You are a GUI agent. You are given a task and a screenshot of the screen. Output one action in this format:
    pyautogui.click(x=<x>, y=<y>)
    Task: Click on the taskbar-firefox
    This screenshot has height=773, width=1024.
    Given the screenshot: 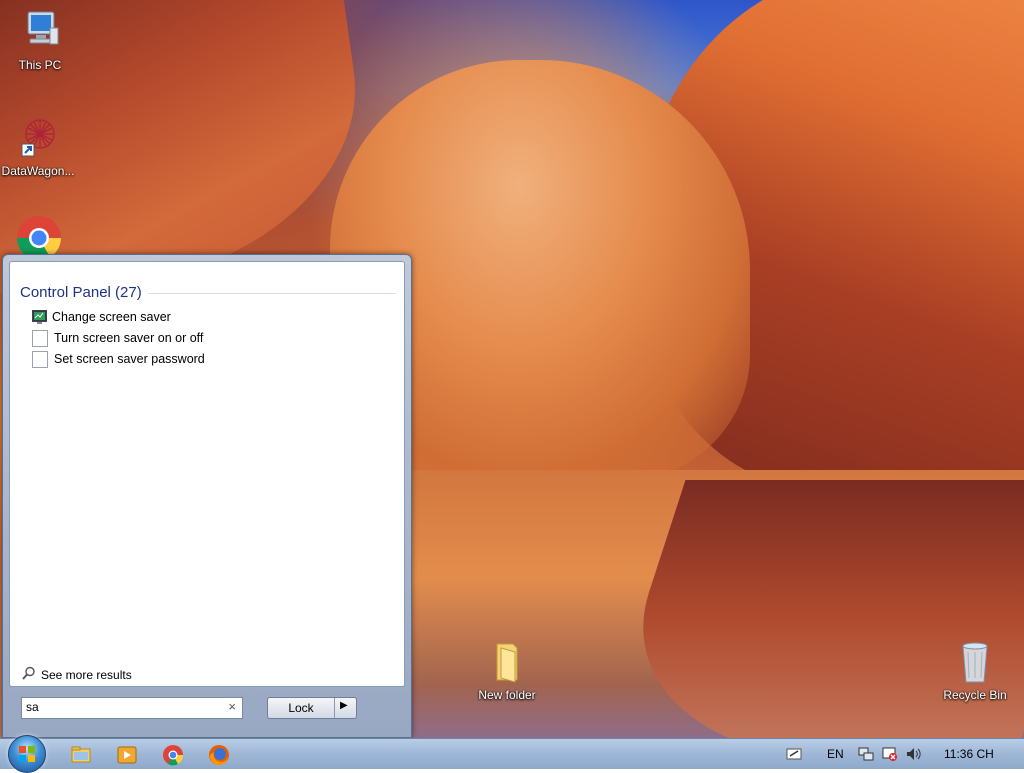 What is the action you would take?
    pyautogui.click(x=219, y=755)
    